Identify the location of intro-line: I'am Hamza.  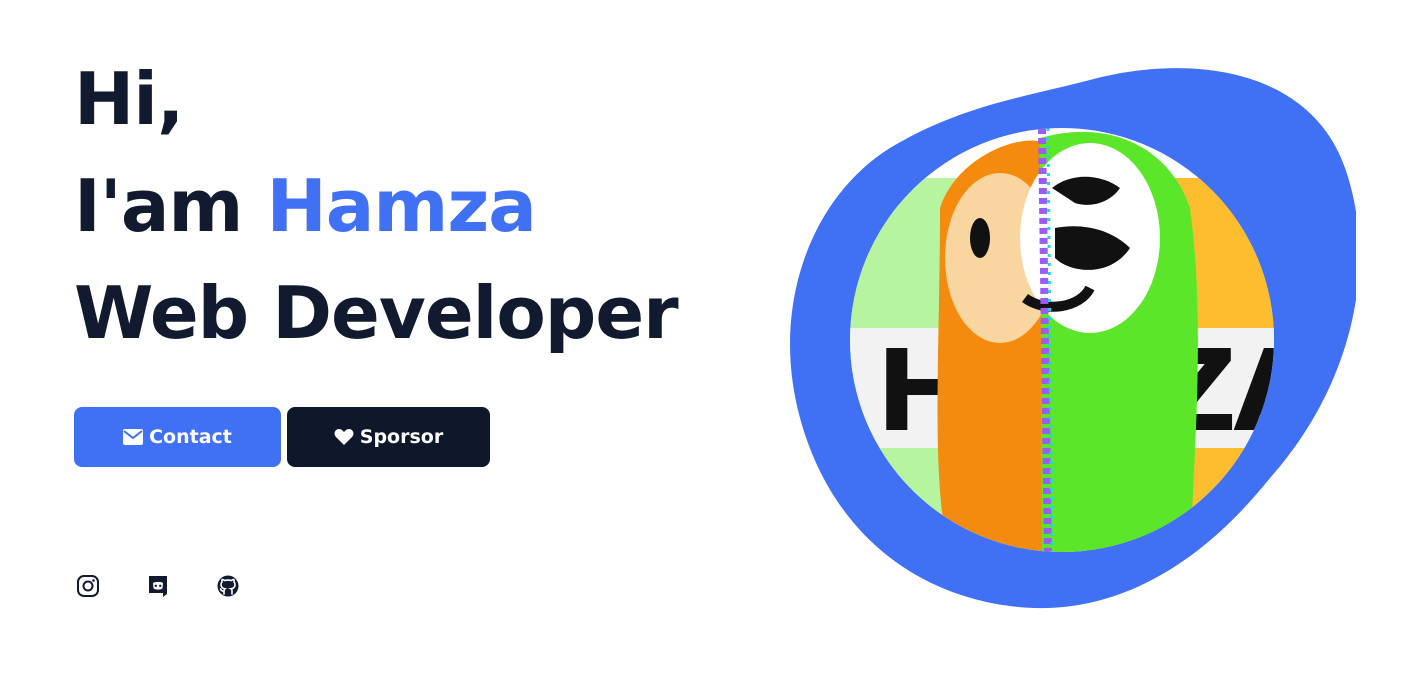
(376, 206).